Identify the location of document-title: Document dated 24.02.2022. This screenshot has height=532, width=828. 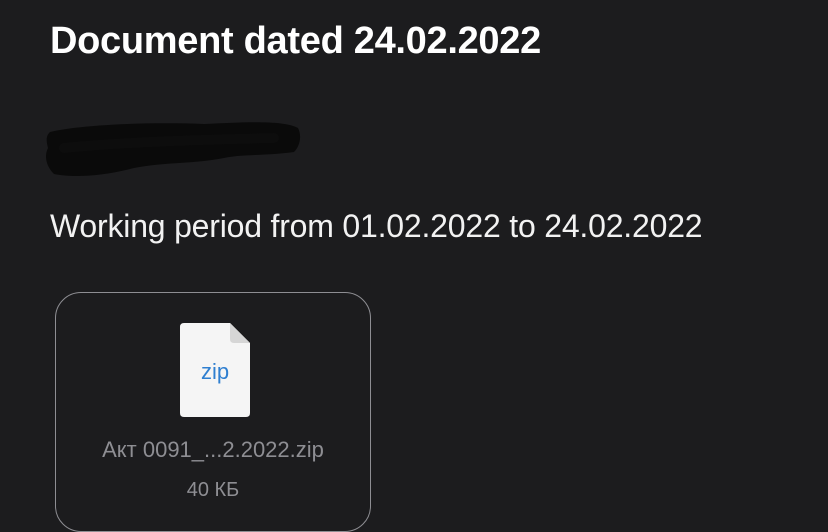
(295, 41).